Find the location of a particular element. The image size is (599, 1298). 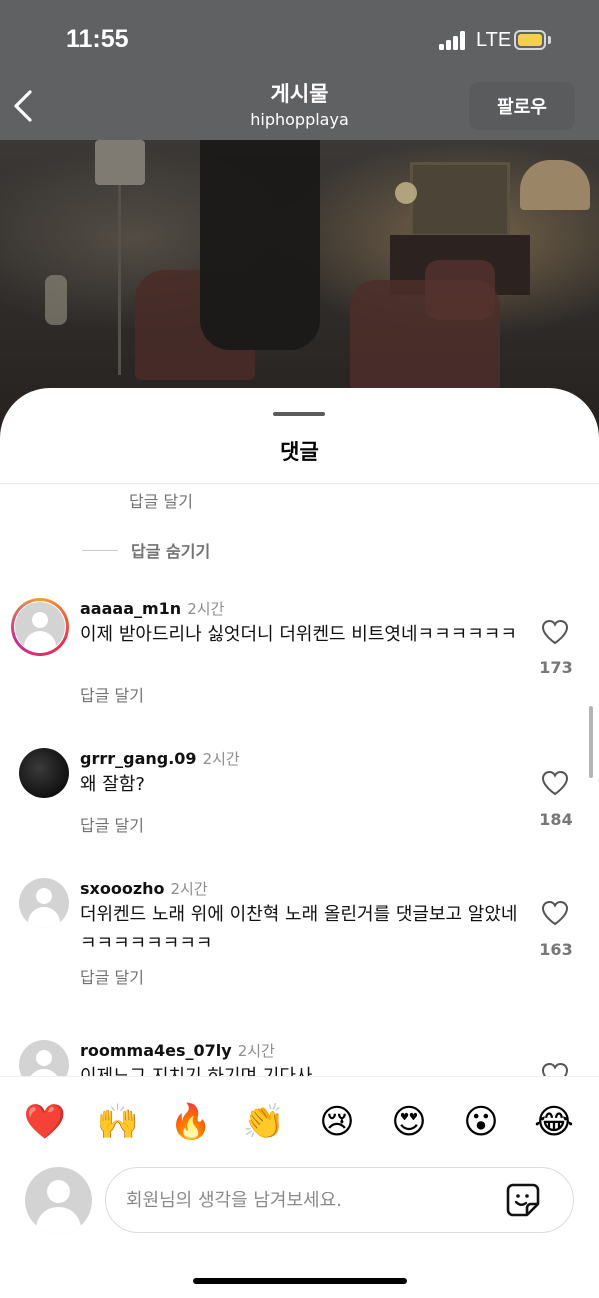

scrollbar is located at coordinates (591, 742).